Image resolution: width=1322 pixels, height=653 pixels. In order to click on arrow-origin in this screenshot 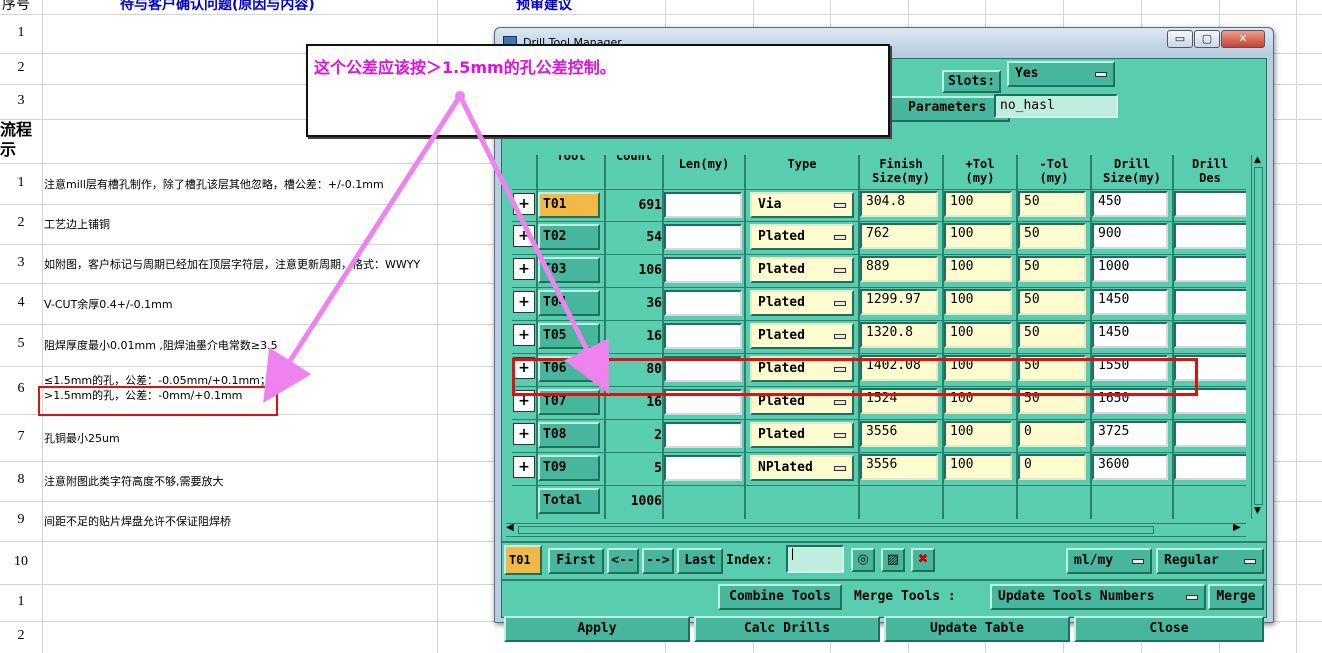, I will do `click(460, 96)`.